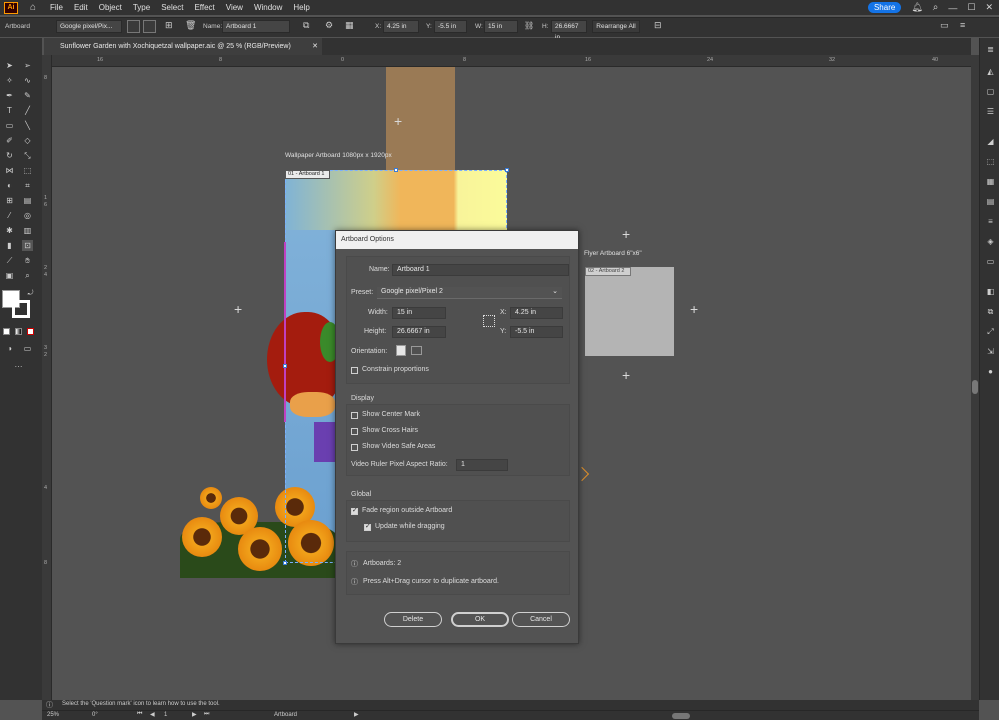  I want to click on more-tools-icon: ···, so click(18, 366).